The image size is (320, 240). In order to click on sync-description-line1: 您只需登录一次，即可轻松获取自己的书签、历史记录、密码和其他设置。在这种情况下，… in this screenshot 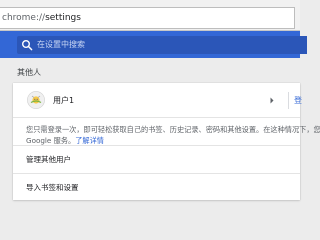, I will do `click(173, 129)`.